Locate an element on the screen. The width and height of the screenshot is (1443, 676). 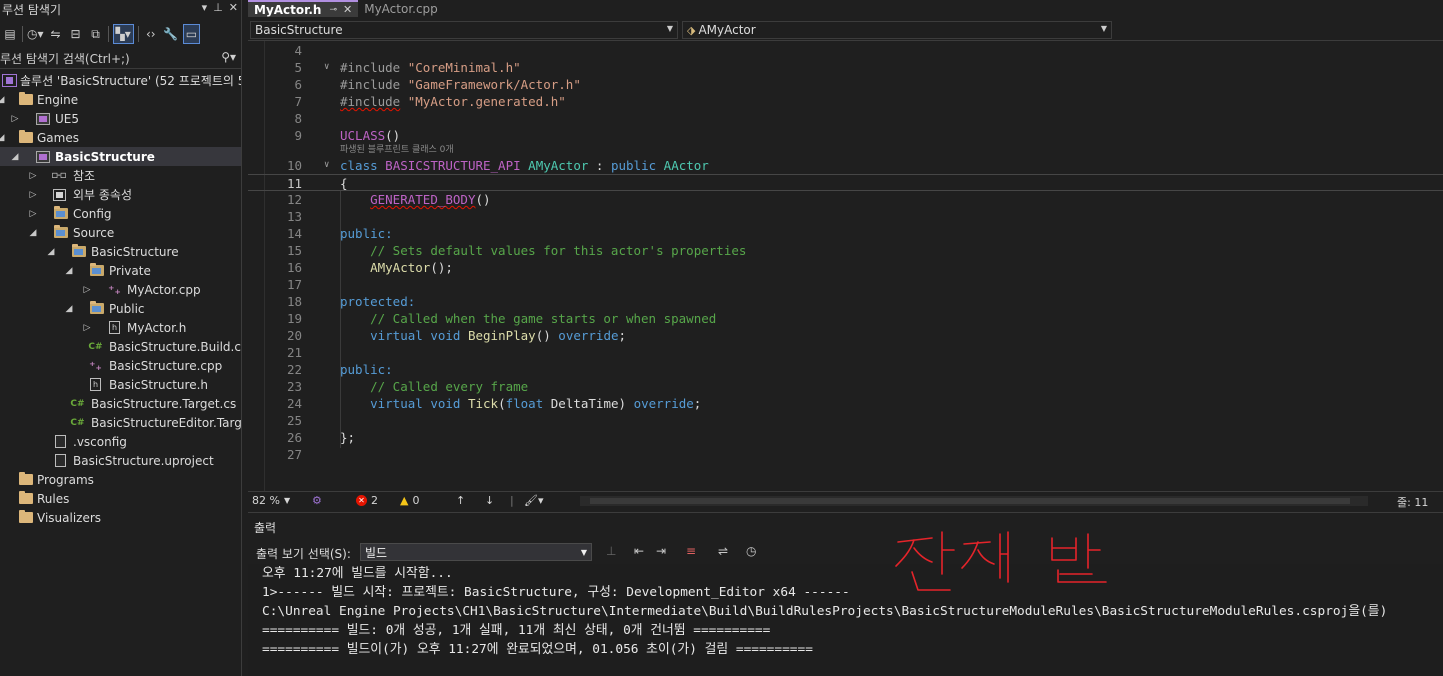
tree-item-references: ▷ ▫-▫ 참조 is located at coordinates (120, 175).